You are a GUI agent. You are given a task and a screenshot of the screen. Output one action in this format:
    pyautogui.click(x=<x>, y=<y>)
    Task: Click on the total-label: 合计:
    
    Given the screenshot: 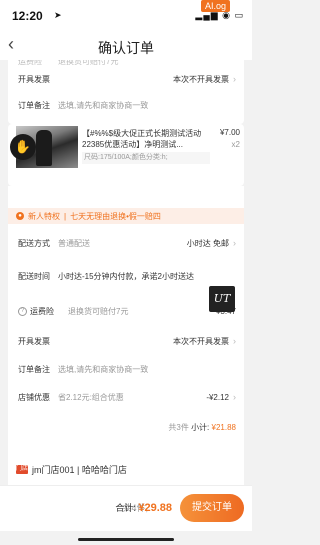 What is the action you would take?
    pyautogui.click(x=125, y=508)
    